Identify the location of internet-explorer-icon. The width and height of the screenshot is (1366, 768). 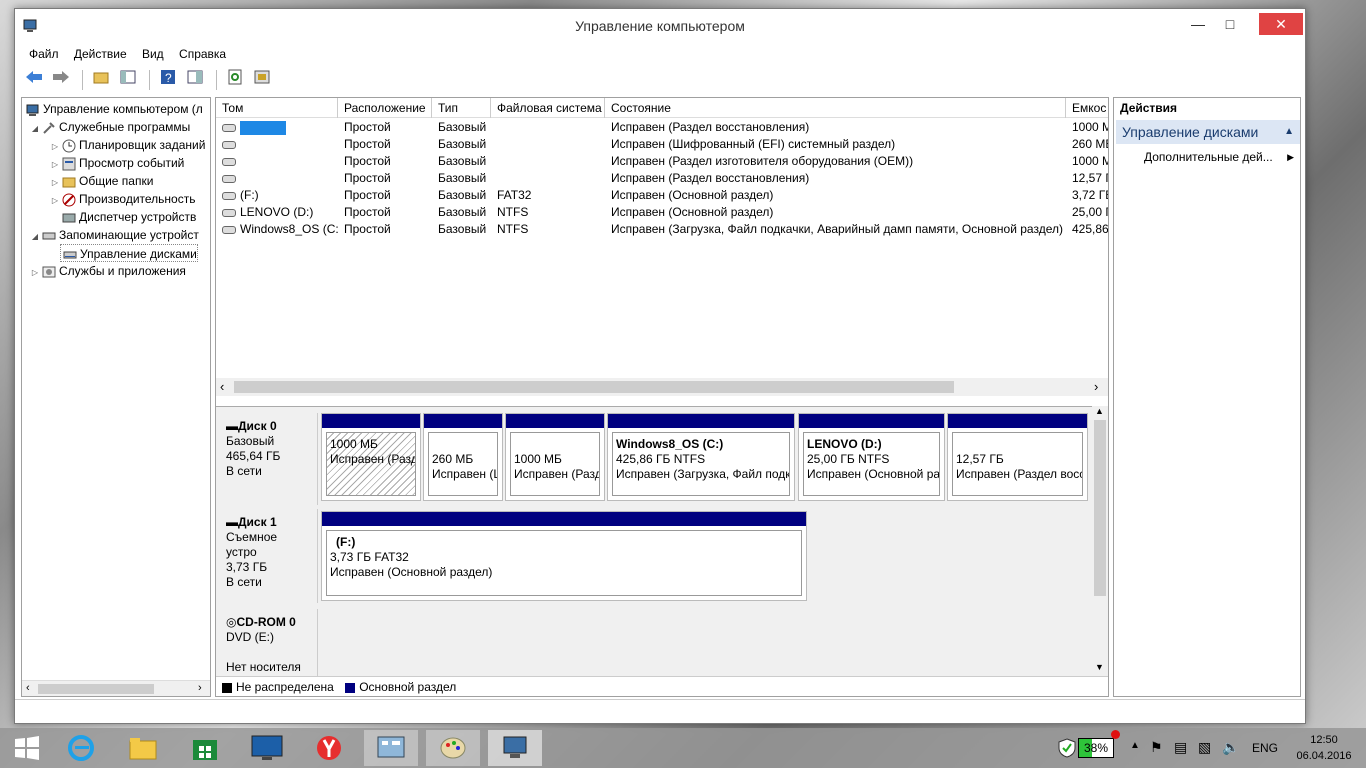
(81, 748).